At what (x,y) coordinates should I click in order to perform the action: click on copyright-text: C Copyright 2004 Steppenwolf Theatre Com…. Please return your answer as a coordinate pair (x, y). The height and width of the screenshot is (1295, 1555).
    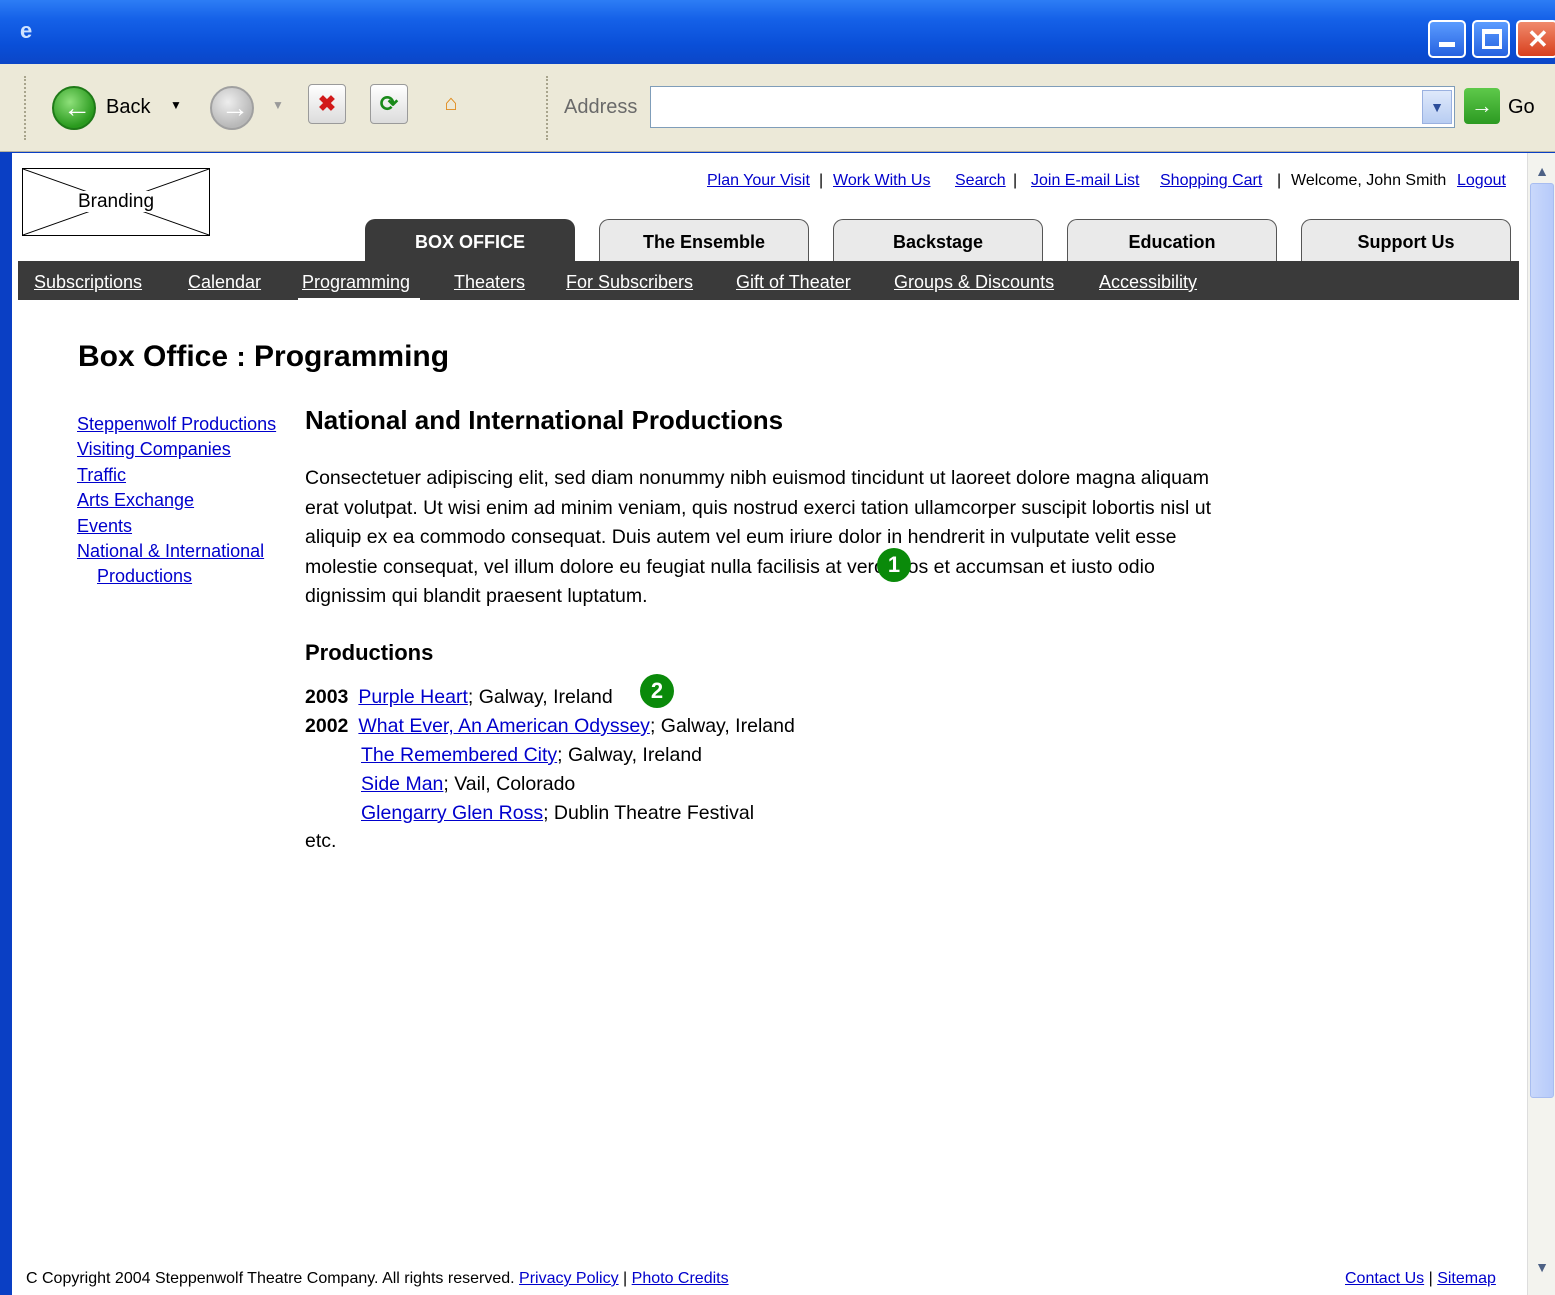
    Looking at the image, I should click on (270, 1278).